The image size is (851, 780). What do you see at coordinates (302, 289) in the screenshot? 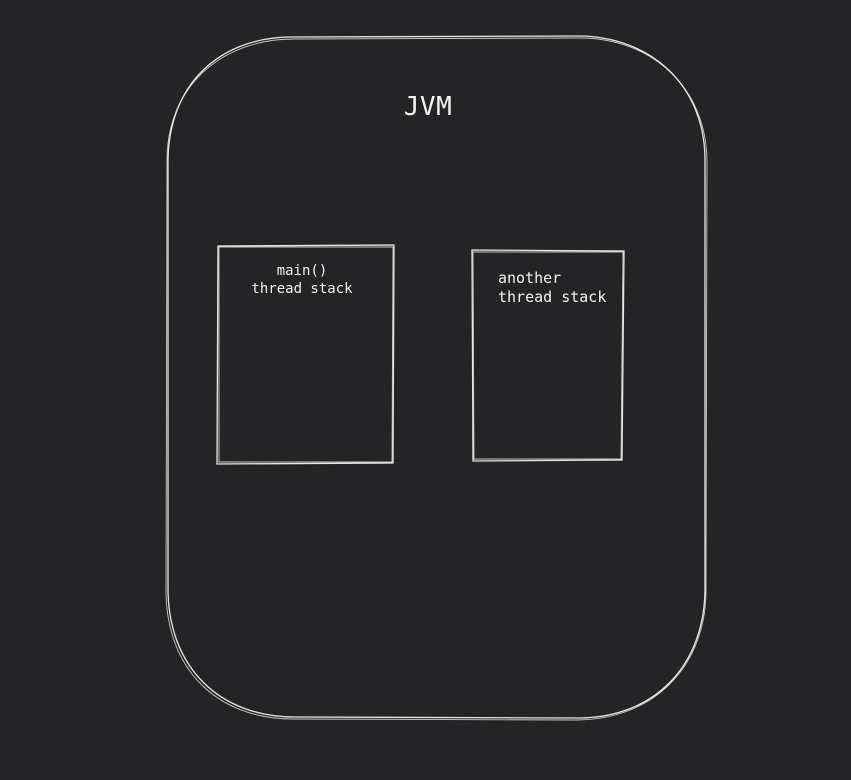
I see `main-label-line2: thread stack` at bounding box center [302, 289].